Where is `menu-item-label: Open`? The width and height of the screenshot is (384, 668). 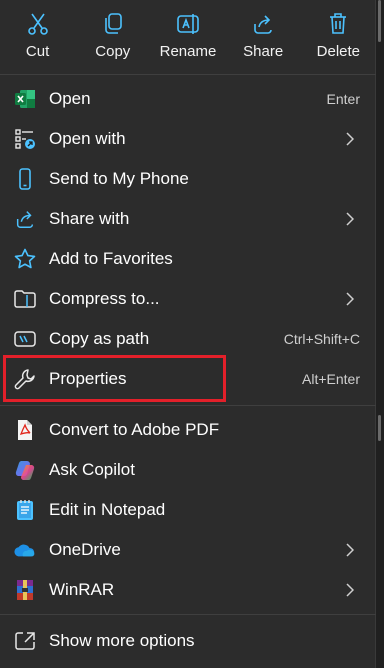
menu-item-label: Open is located at coordinates (70, 98).